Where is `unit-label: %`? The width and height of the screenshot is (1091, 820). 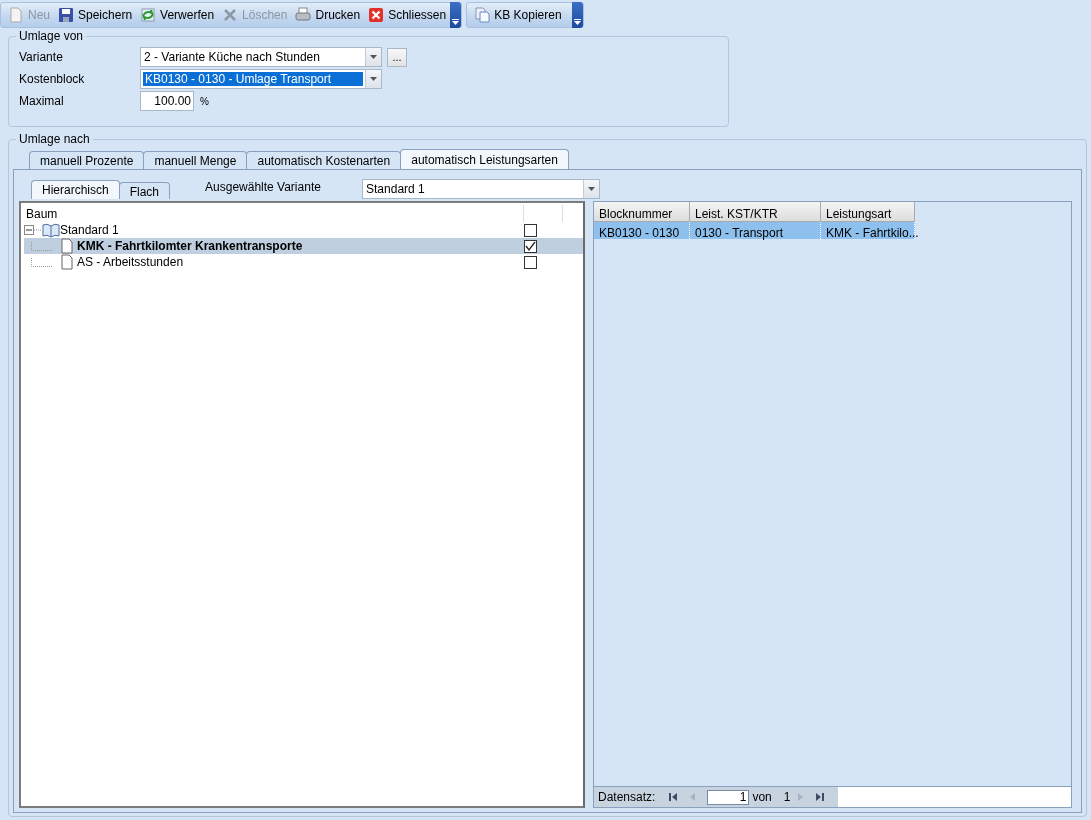
unit-label: % is located at coordinates (204, 101).